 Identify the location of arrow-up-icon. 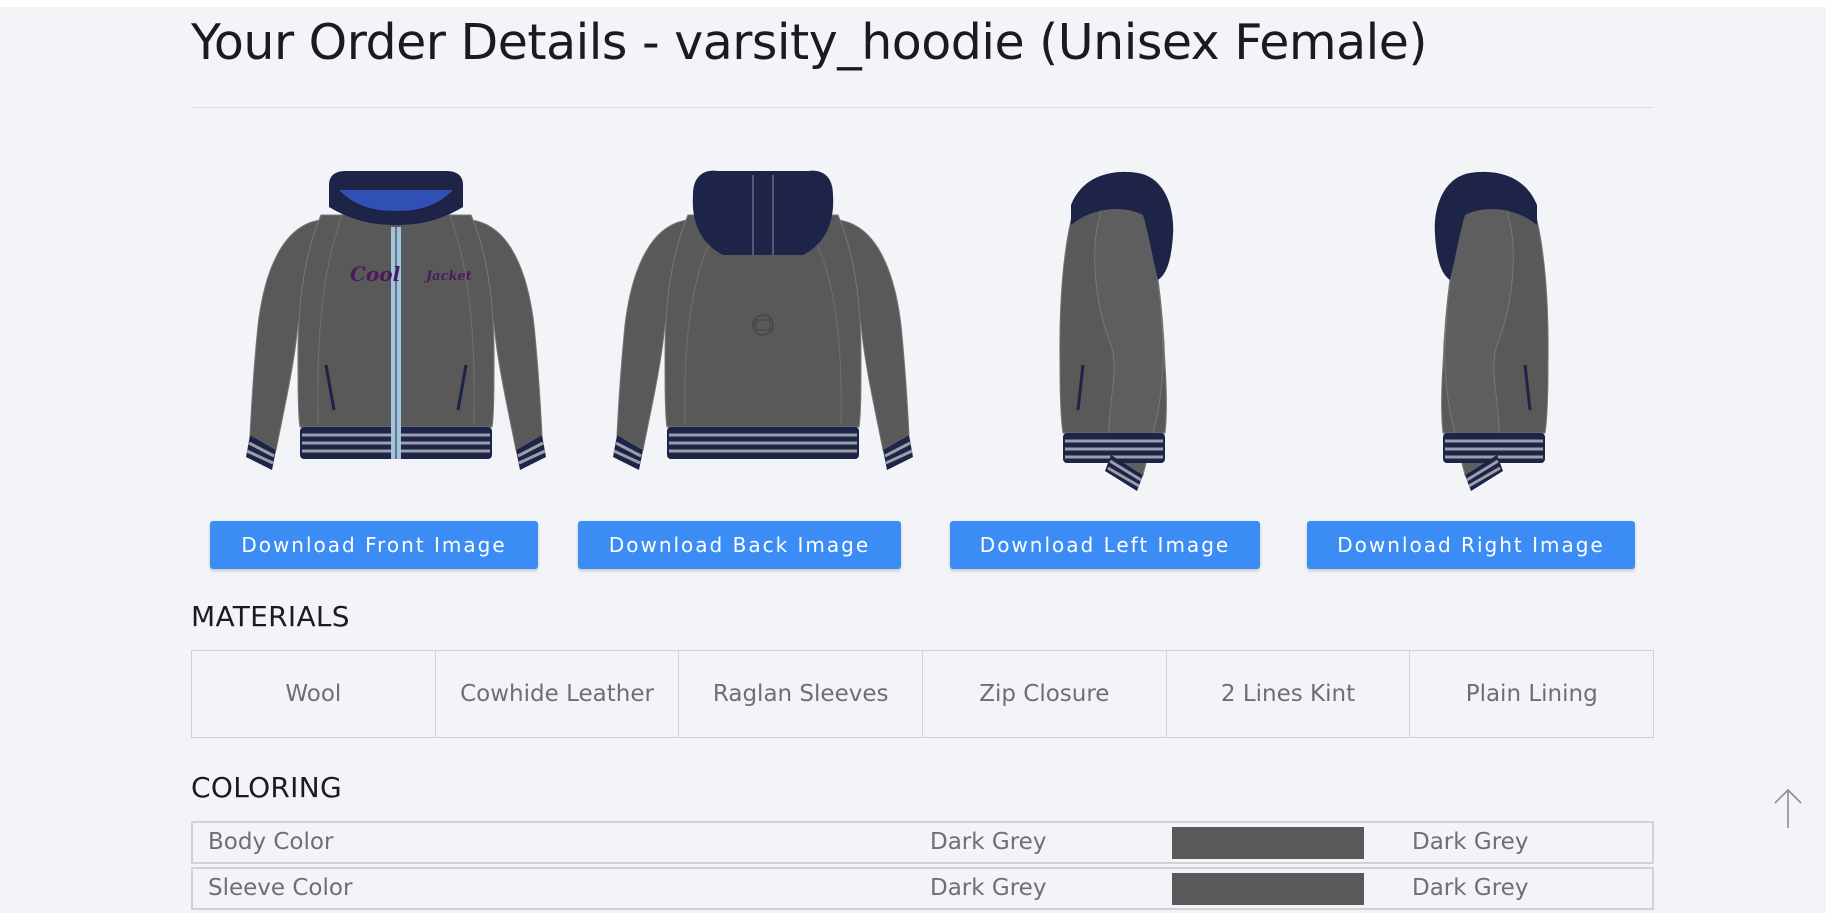
(1788, 808).